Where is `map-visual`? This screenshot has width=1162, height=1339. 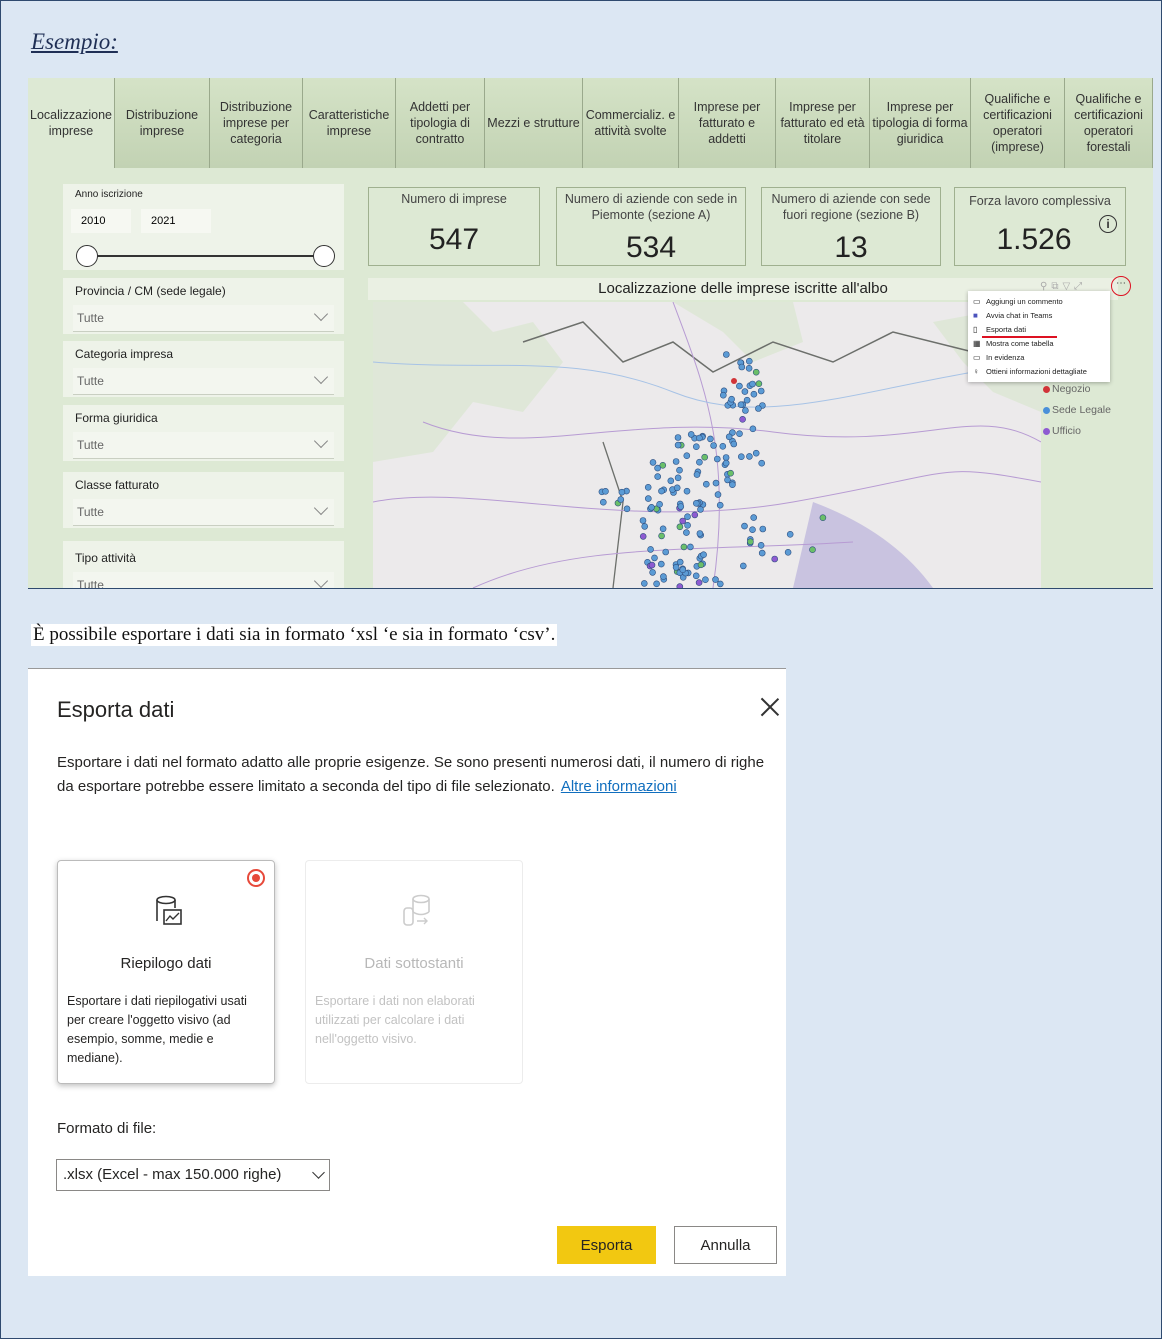 map-visual is located at coordinates (707, 445).